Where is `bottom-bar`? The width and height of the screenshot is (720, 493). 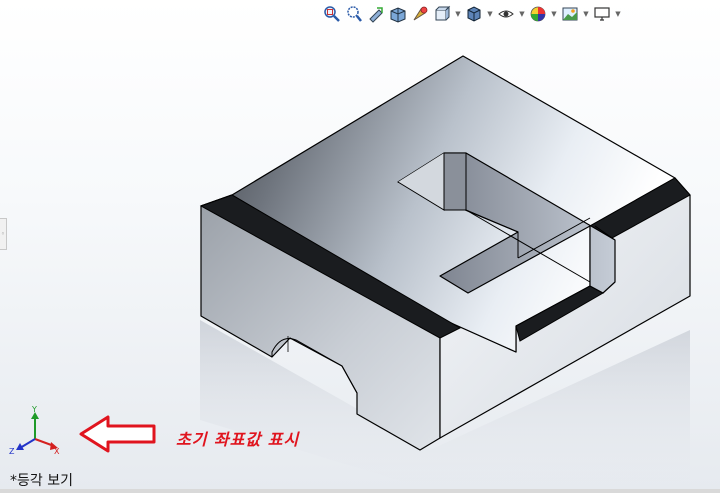 bottom-bar is located at coordinates (360, 491).